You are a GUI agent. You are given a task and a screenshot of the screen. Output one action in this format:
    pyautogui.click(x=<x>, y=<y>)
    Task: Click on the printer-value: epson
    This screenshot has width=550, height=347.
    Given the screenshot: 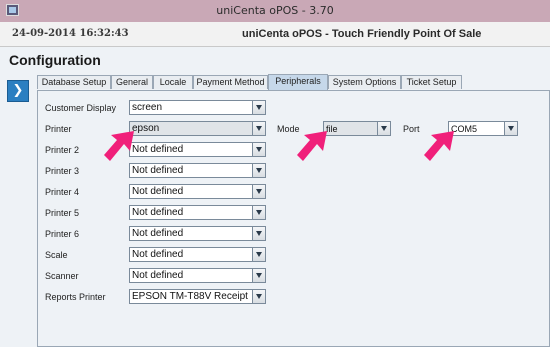 What is the action you would take?
    pyautogui.click(x=146, y=128)
    